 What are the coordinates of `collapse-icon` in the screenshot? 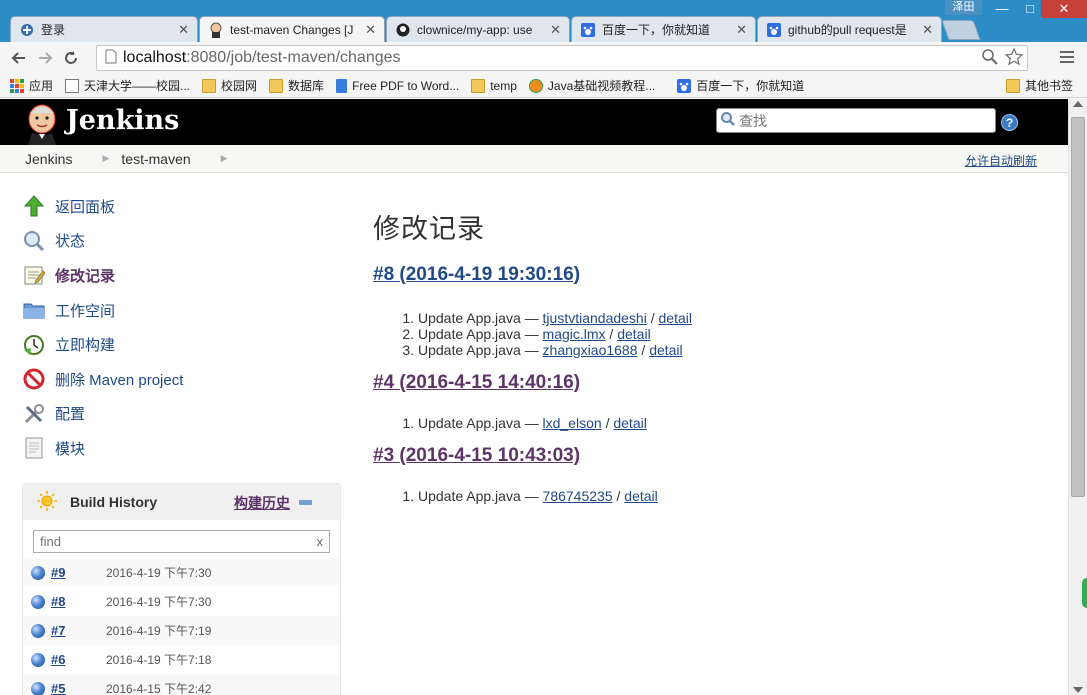 It's located at (305, 502).